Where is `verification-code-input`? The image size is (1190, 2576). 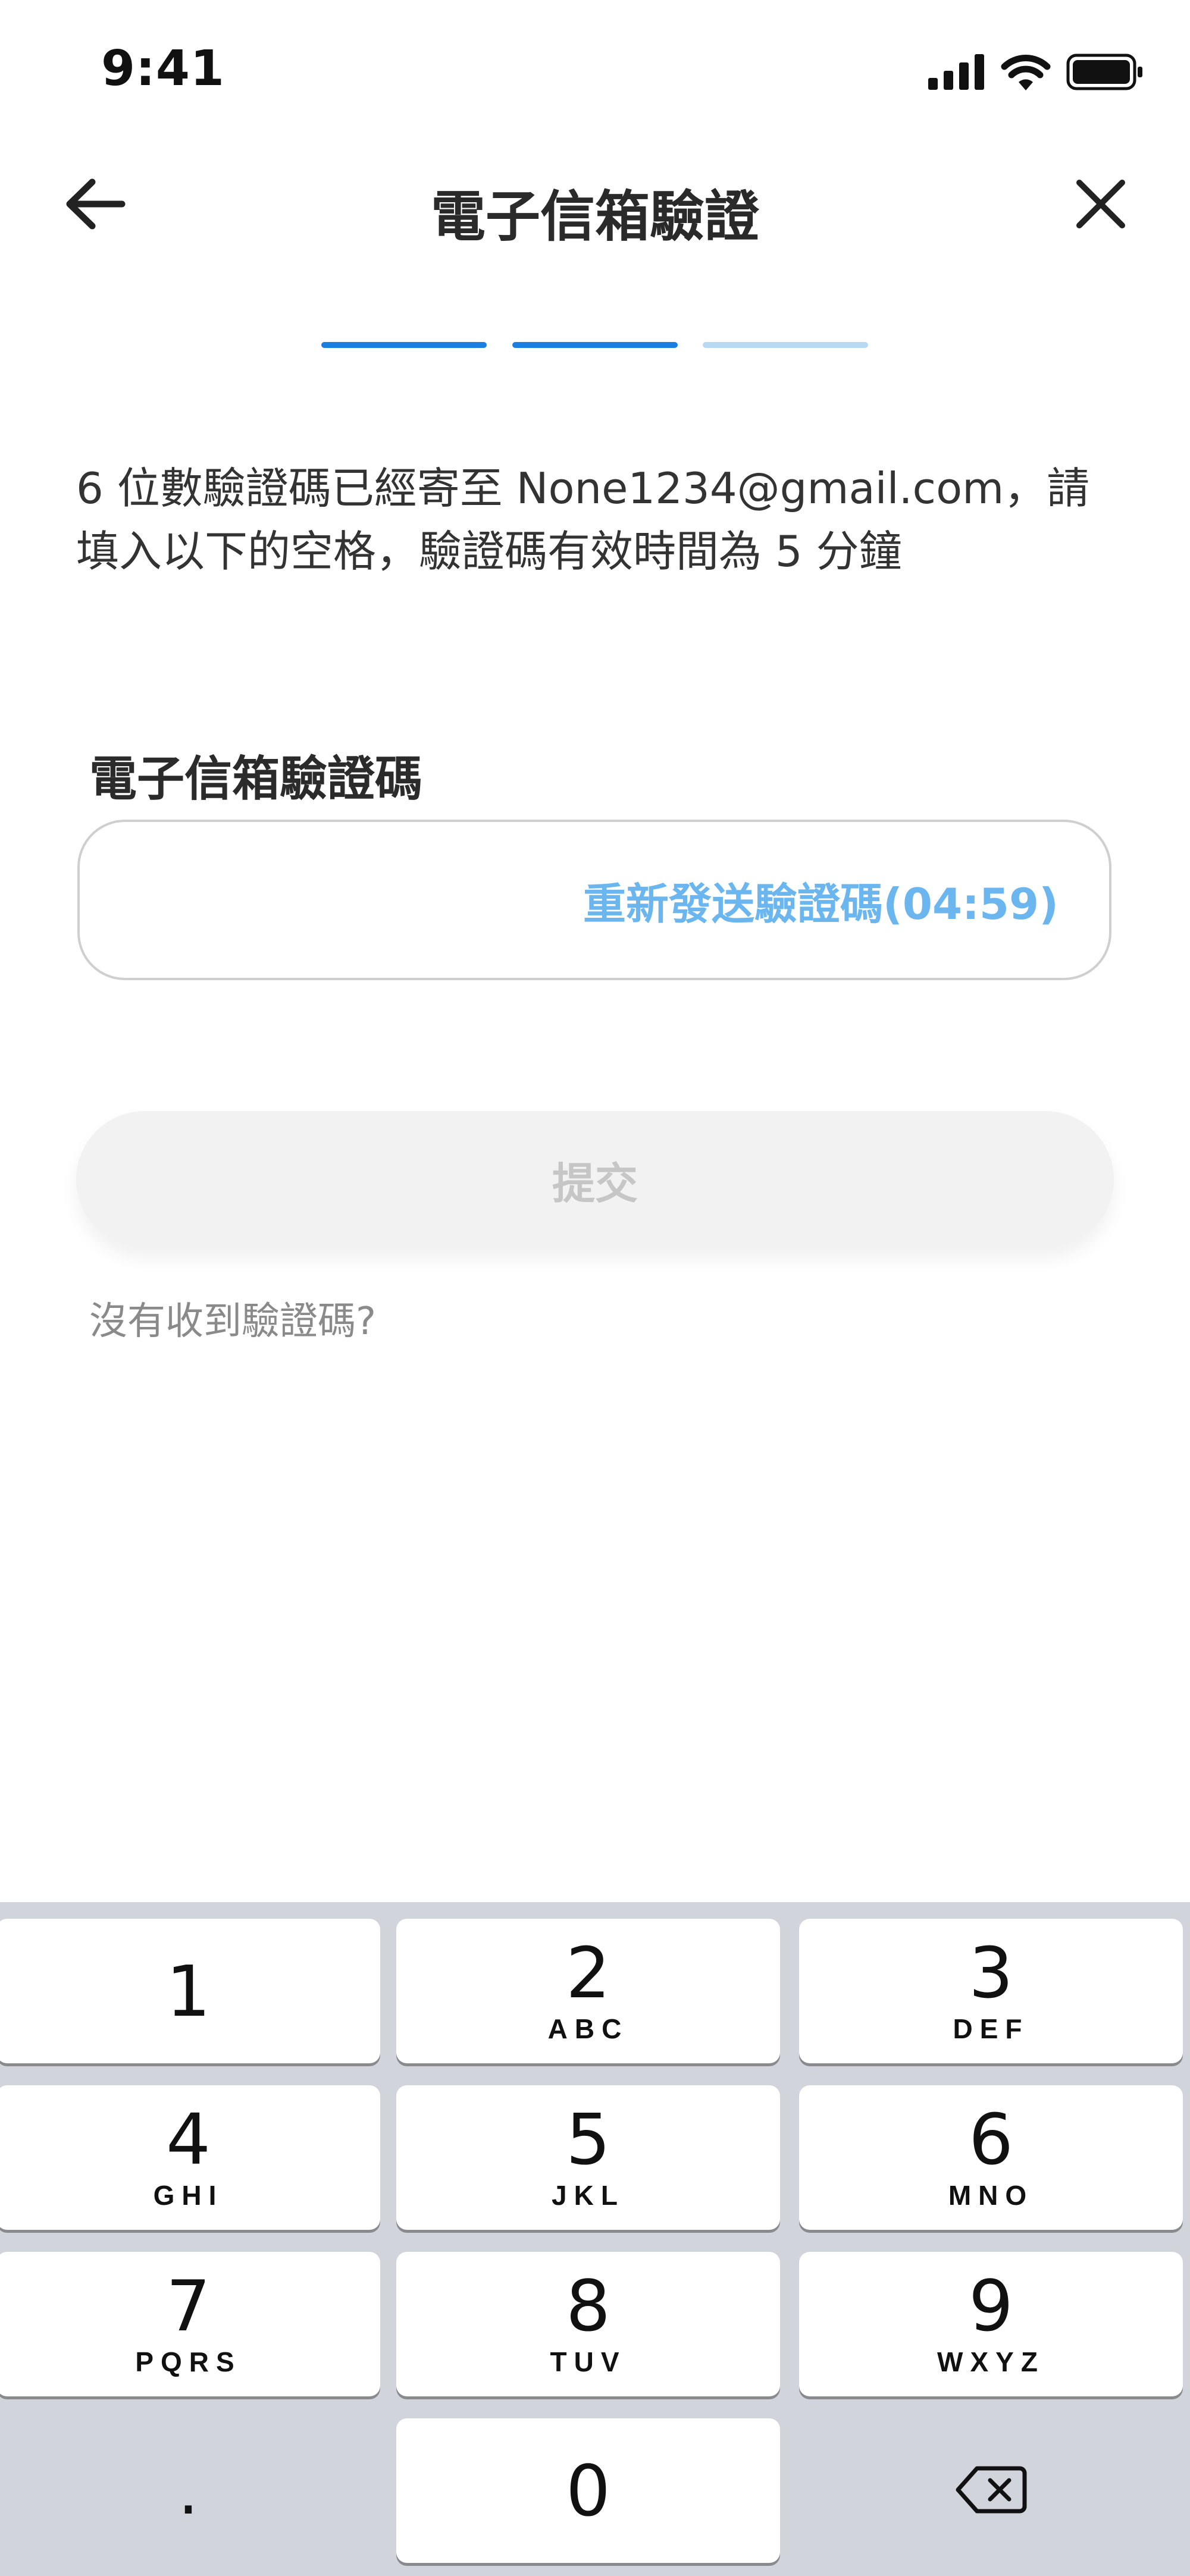 verification-code-input is located at coordinates (384, 900).